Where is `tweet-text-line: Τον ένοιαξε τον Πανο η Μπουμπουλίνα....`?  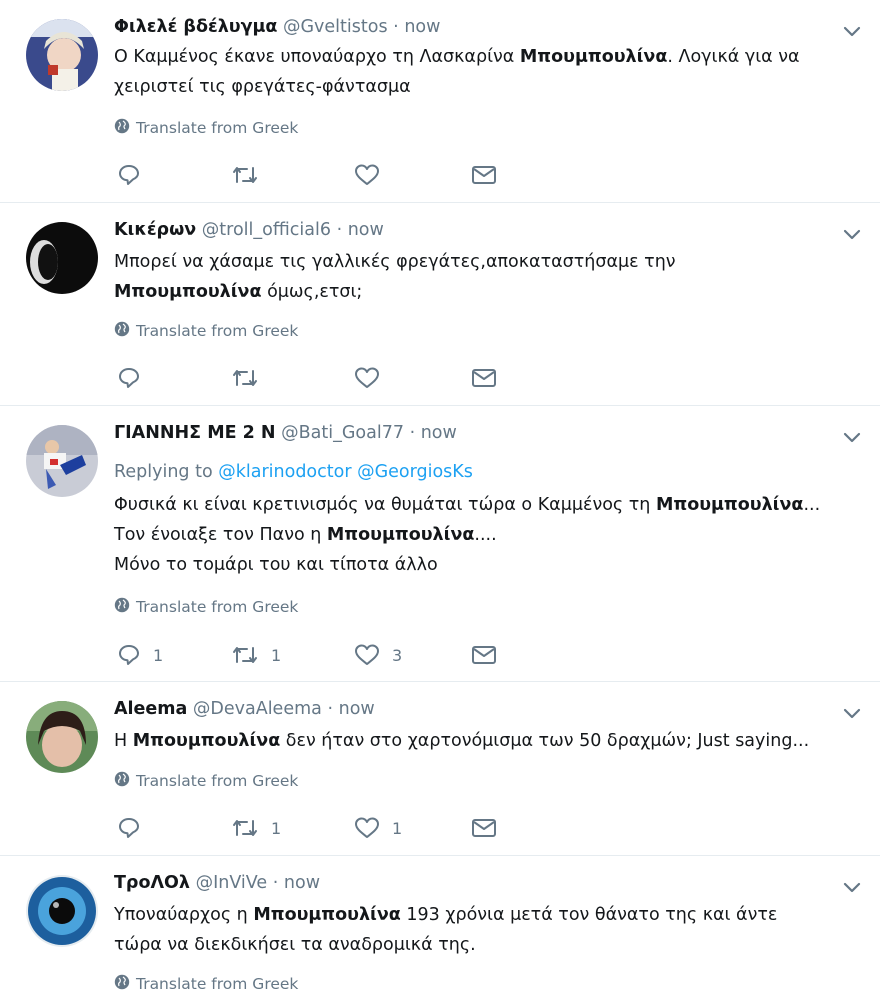 tweet-text-line: Τον ένοιαξε τον Πανο η Μπουμπουλίνα.... is located at coordinates (467, 535).